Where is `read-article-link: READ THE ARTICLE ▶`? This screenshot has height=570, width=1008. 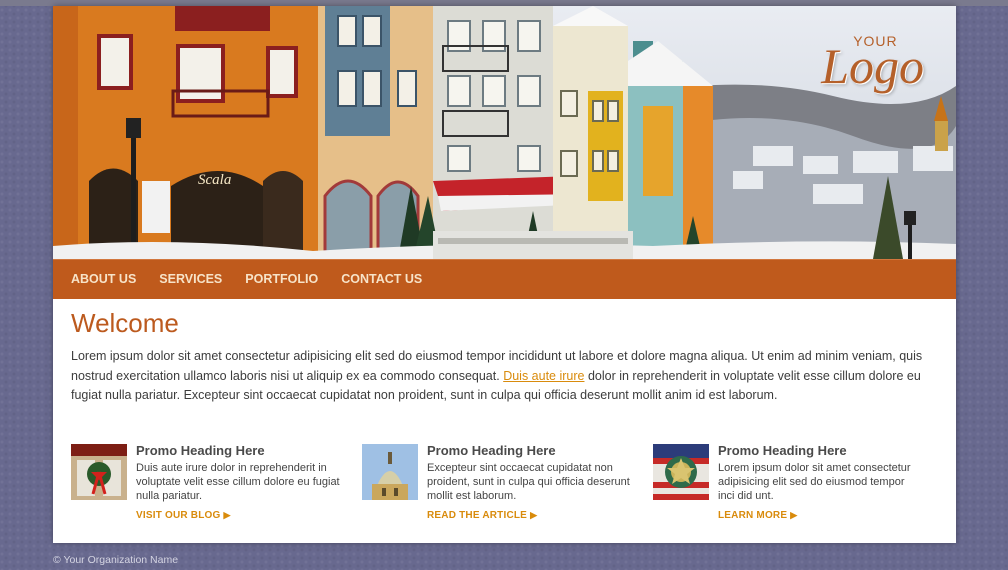
read-article-link: READ THE ARTICLE ▶ is located at coordinates (482, 515).